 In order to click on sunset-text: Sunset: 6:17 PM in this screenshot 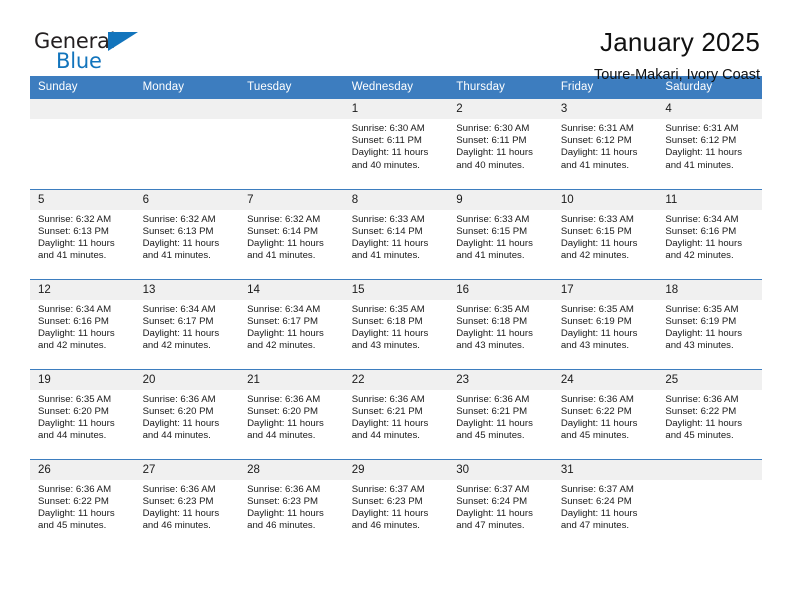, I will do `click(178, 321)`.